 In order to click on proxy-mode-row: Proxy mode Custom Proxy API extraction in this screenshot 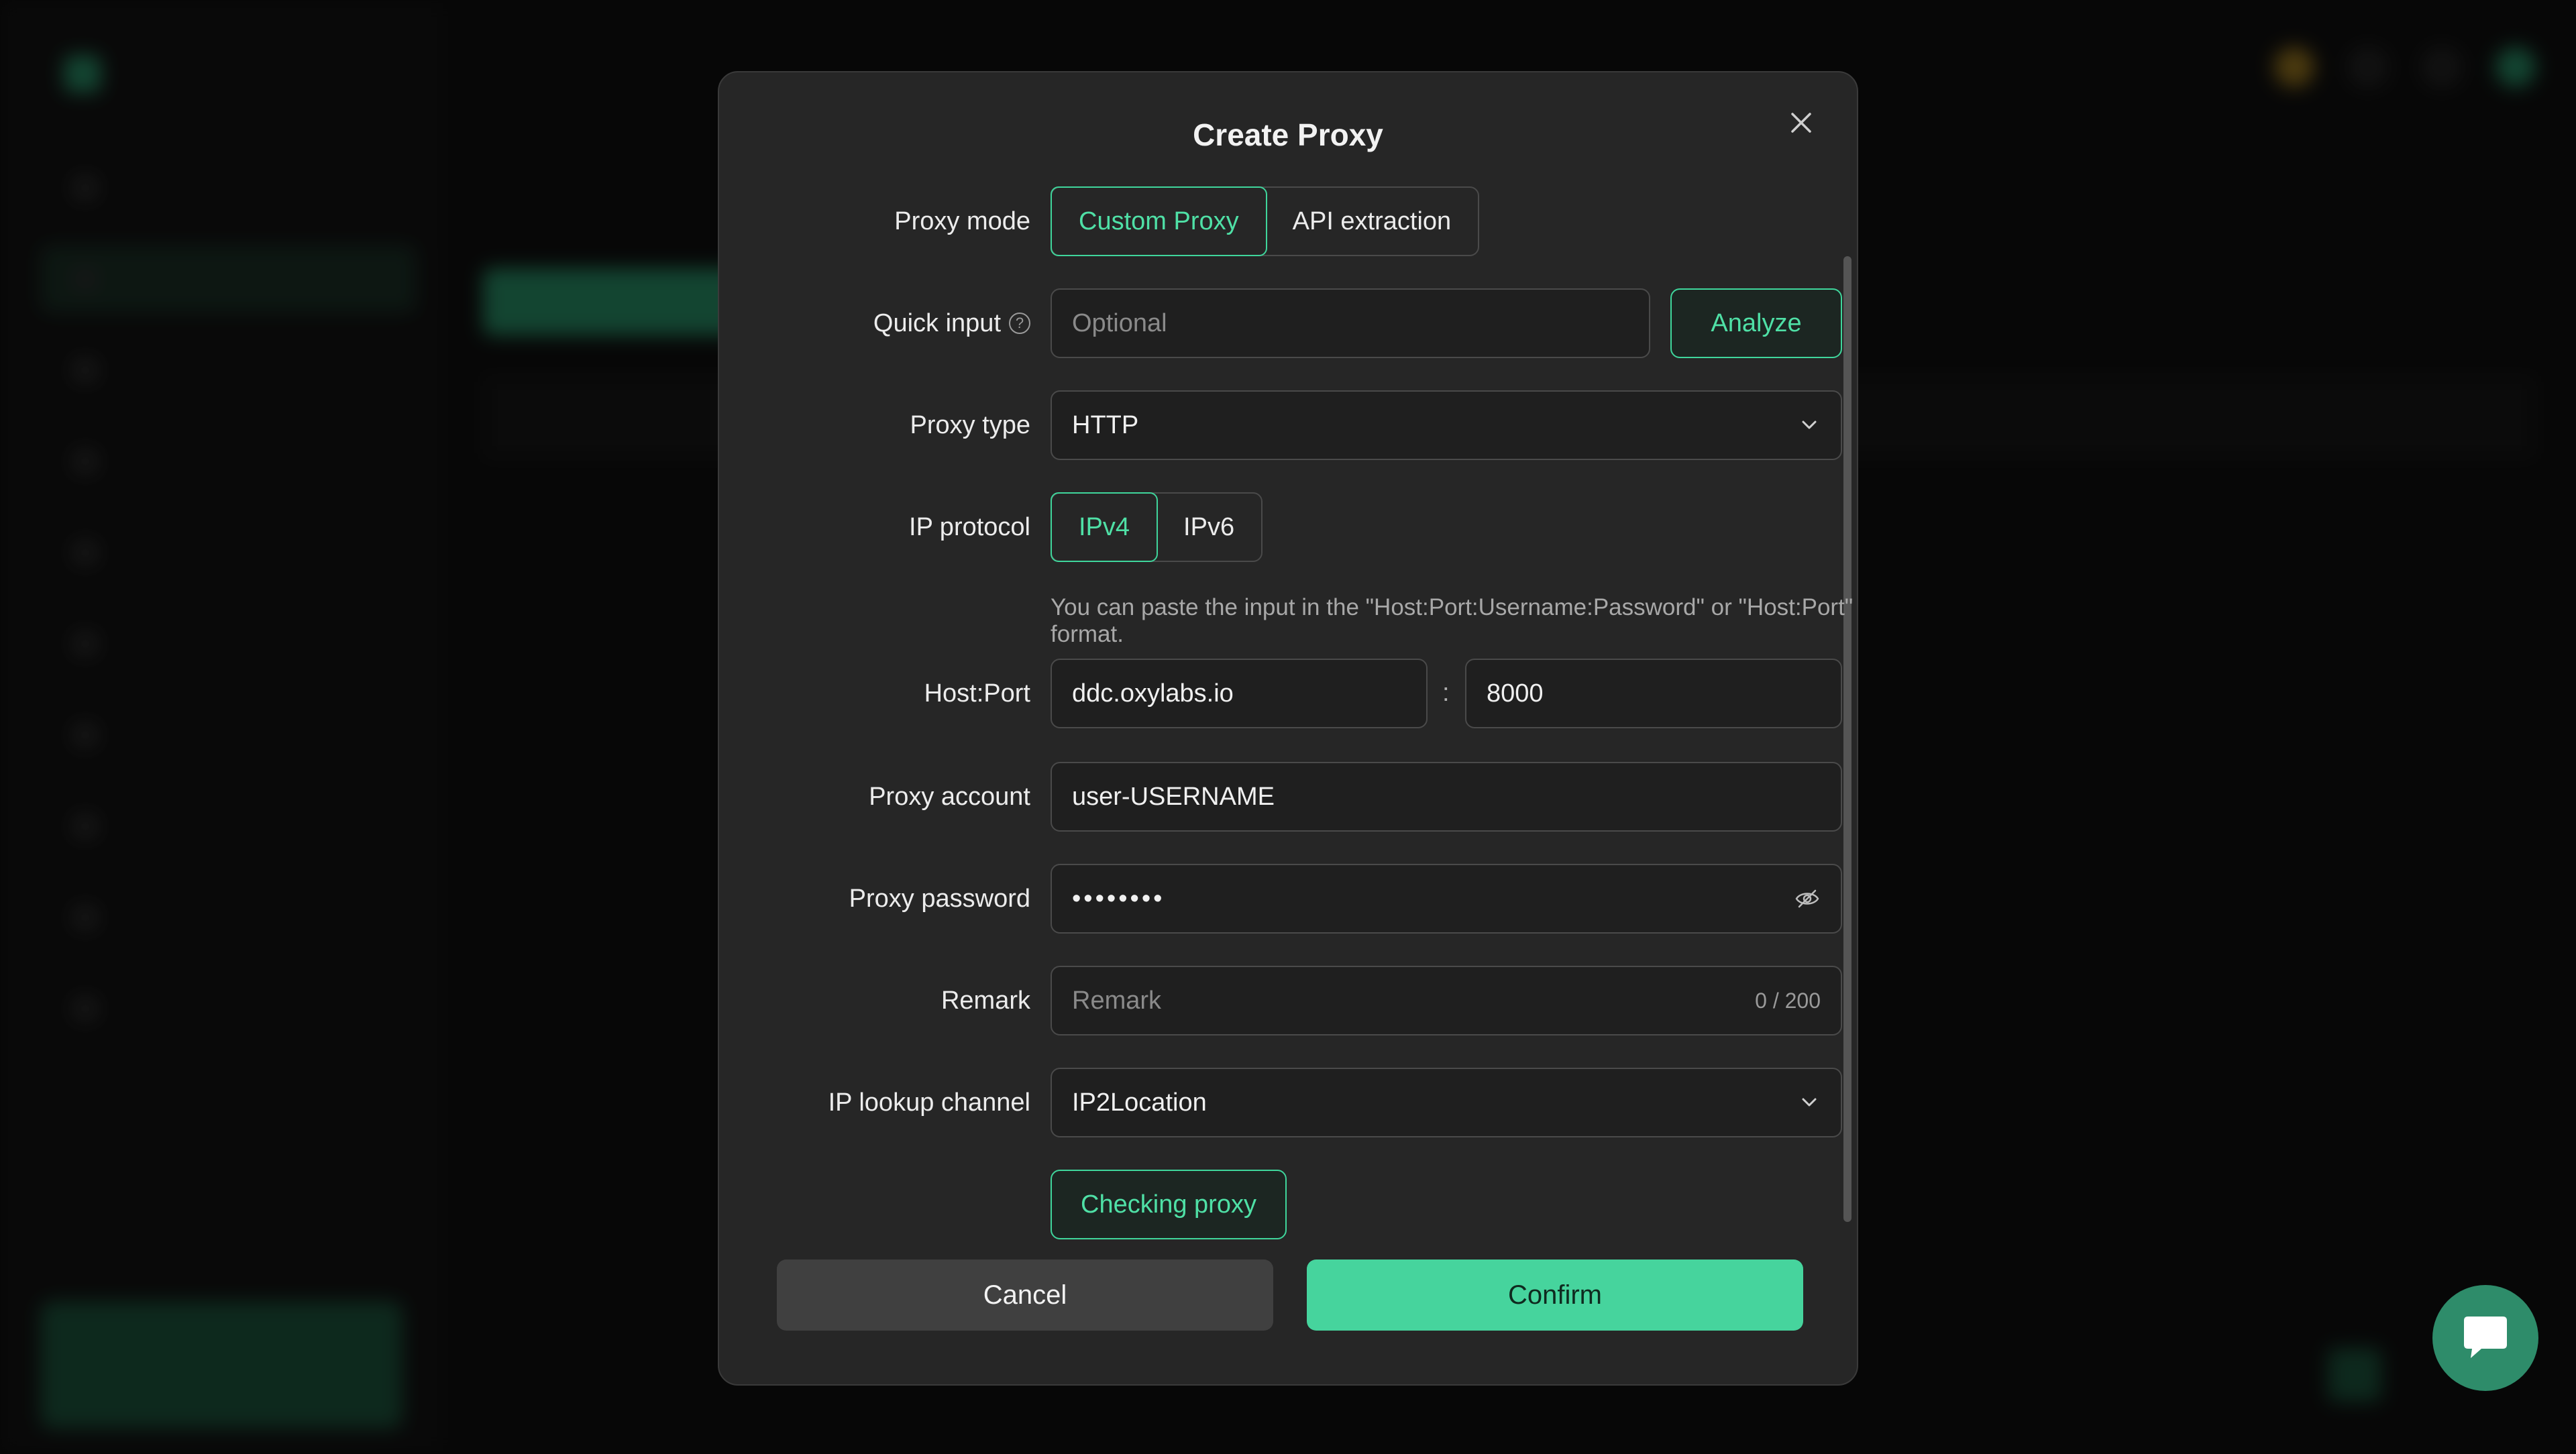, I will do `click(1313, 221)`.